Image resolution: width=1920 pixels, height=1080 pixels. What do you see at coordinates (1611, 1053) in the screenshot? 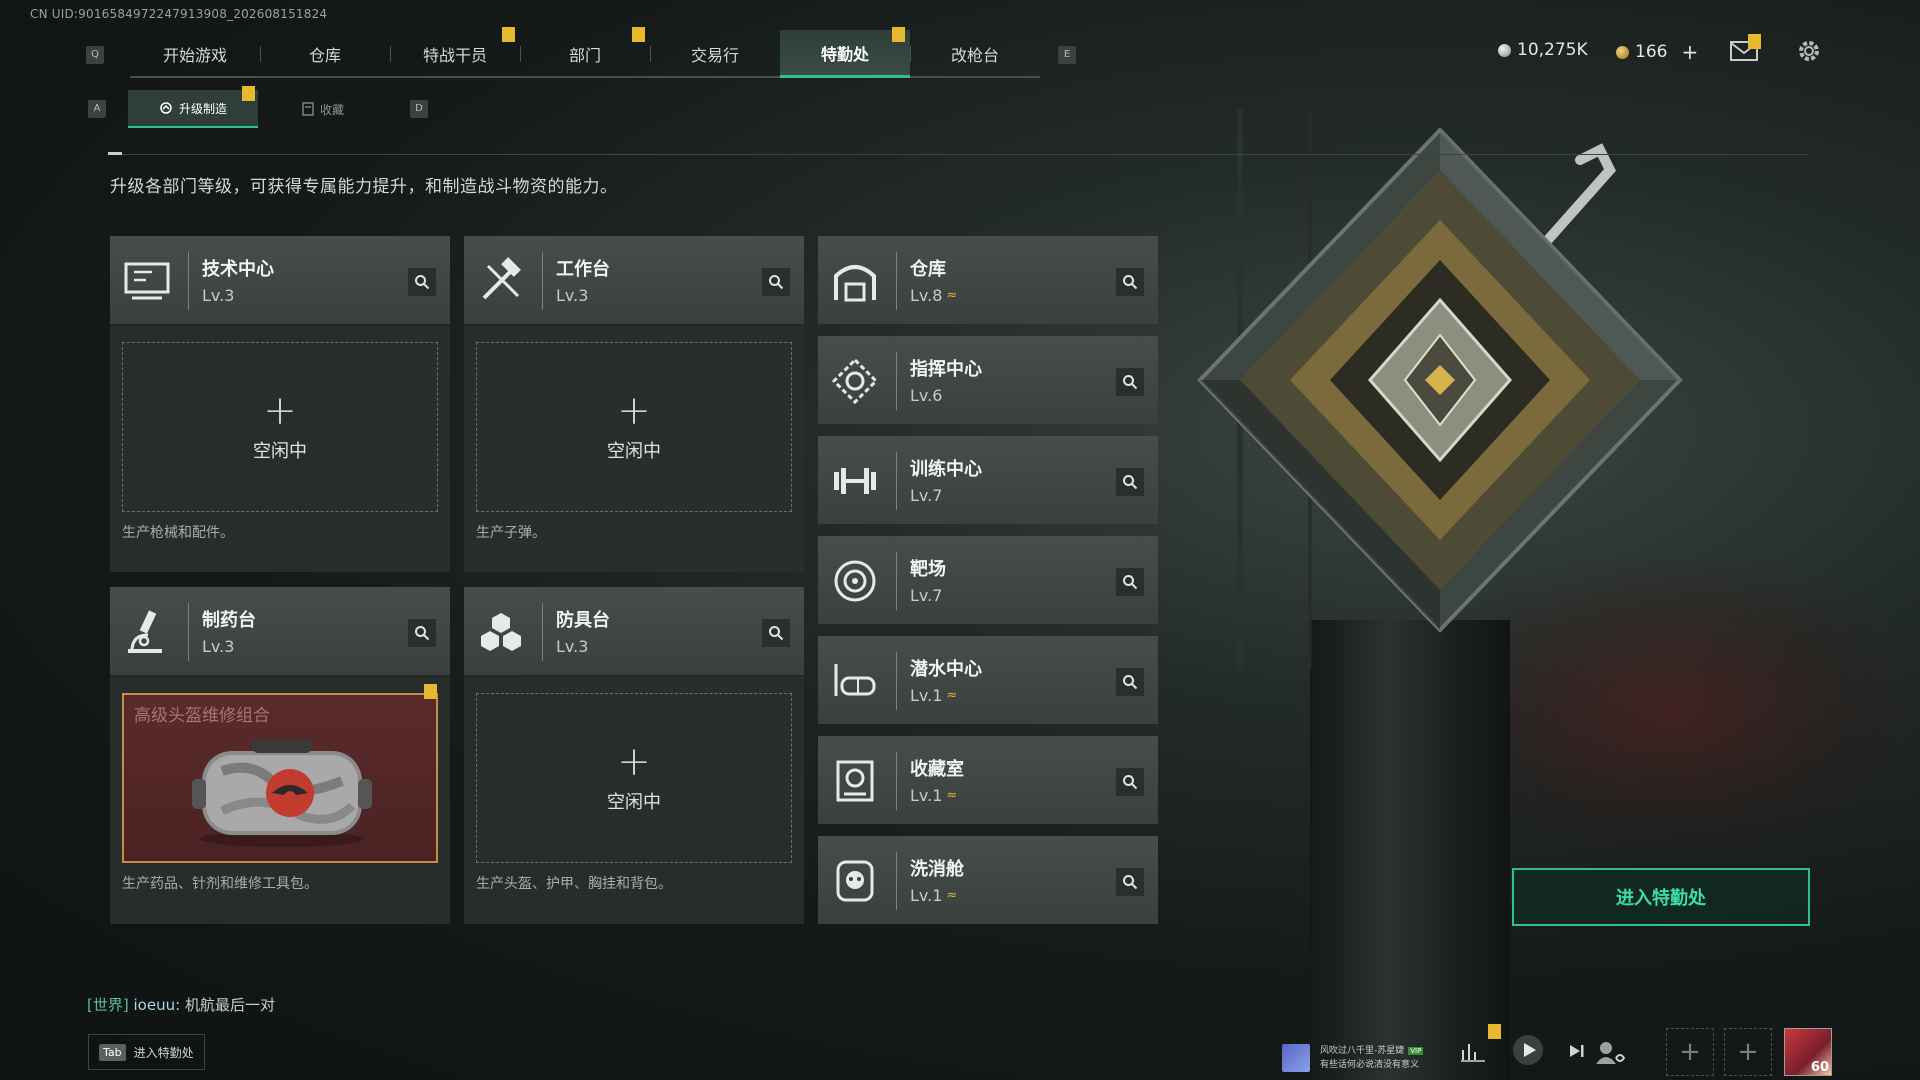
I see `friends-icon` at bounding box center [1611, 1053].